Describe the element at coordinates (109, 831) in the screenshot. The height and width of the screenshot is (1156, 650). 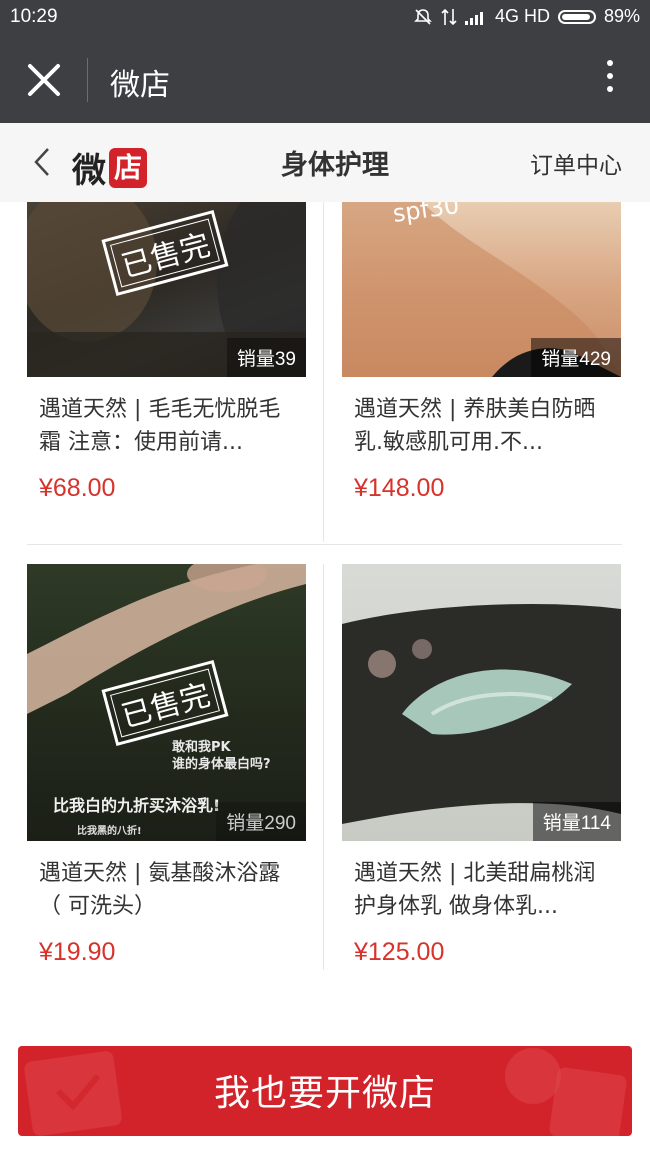
I see `promo-text: 比我黑的八折!` at that location.